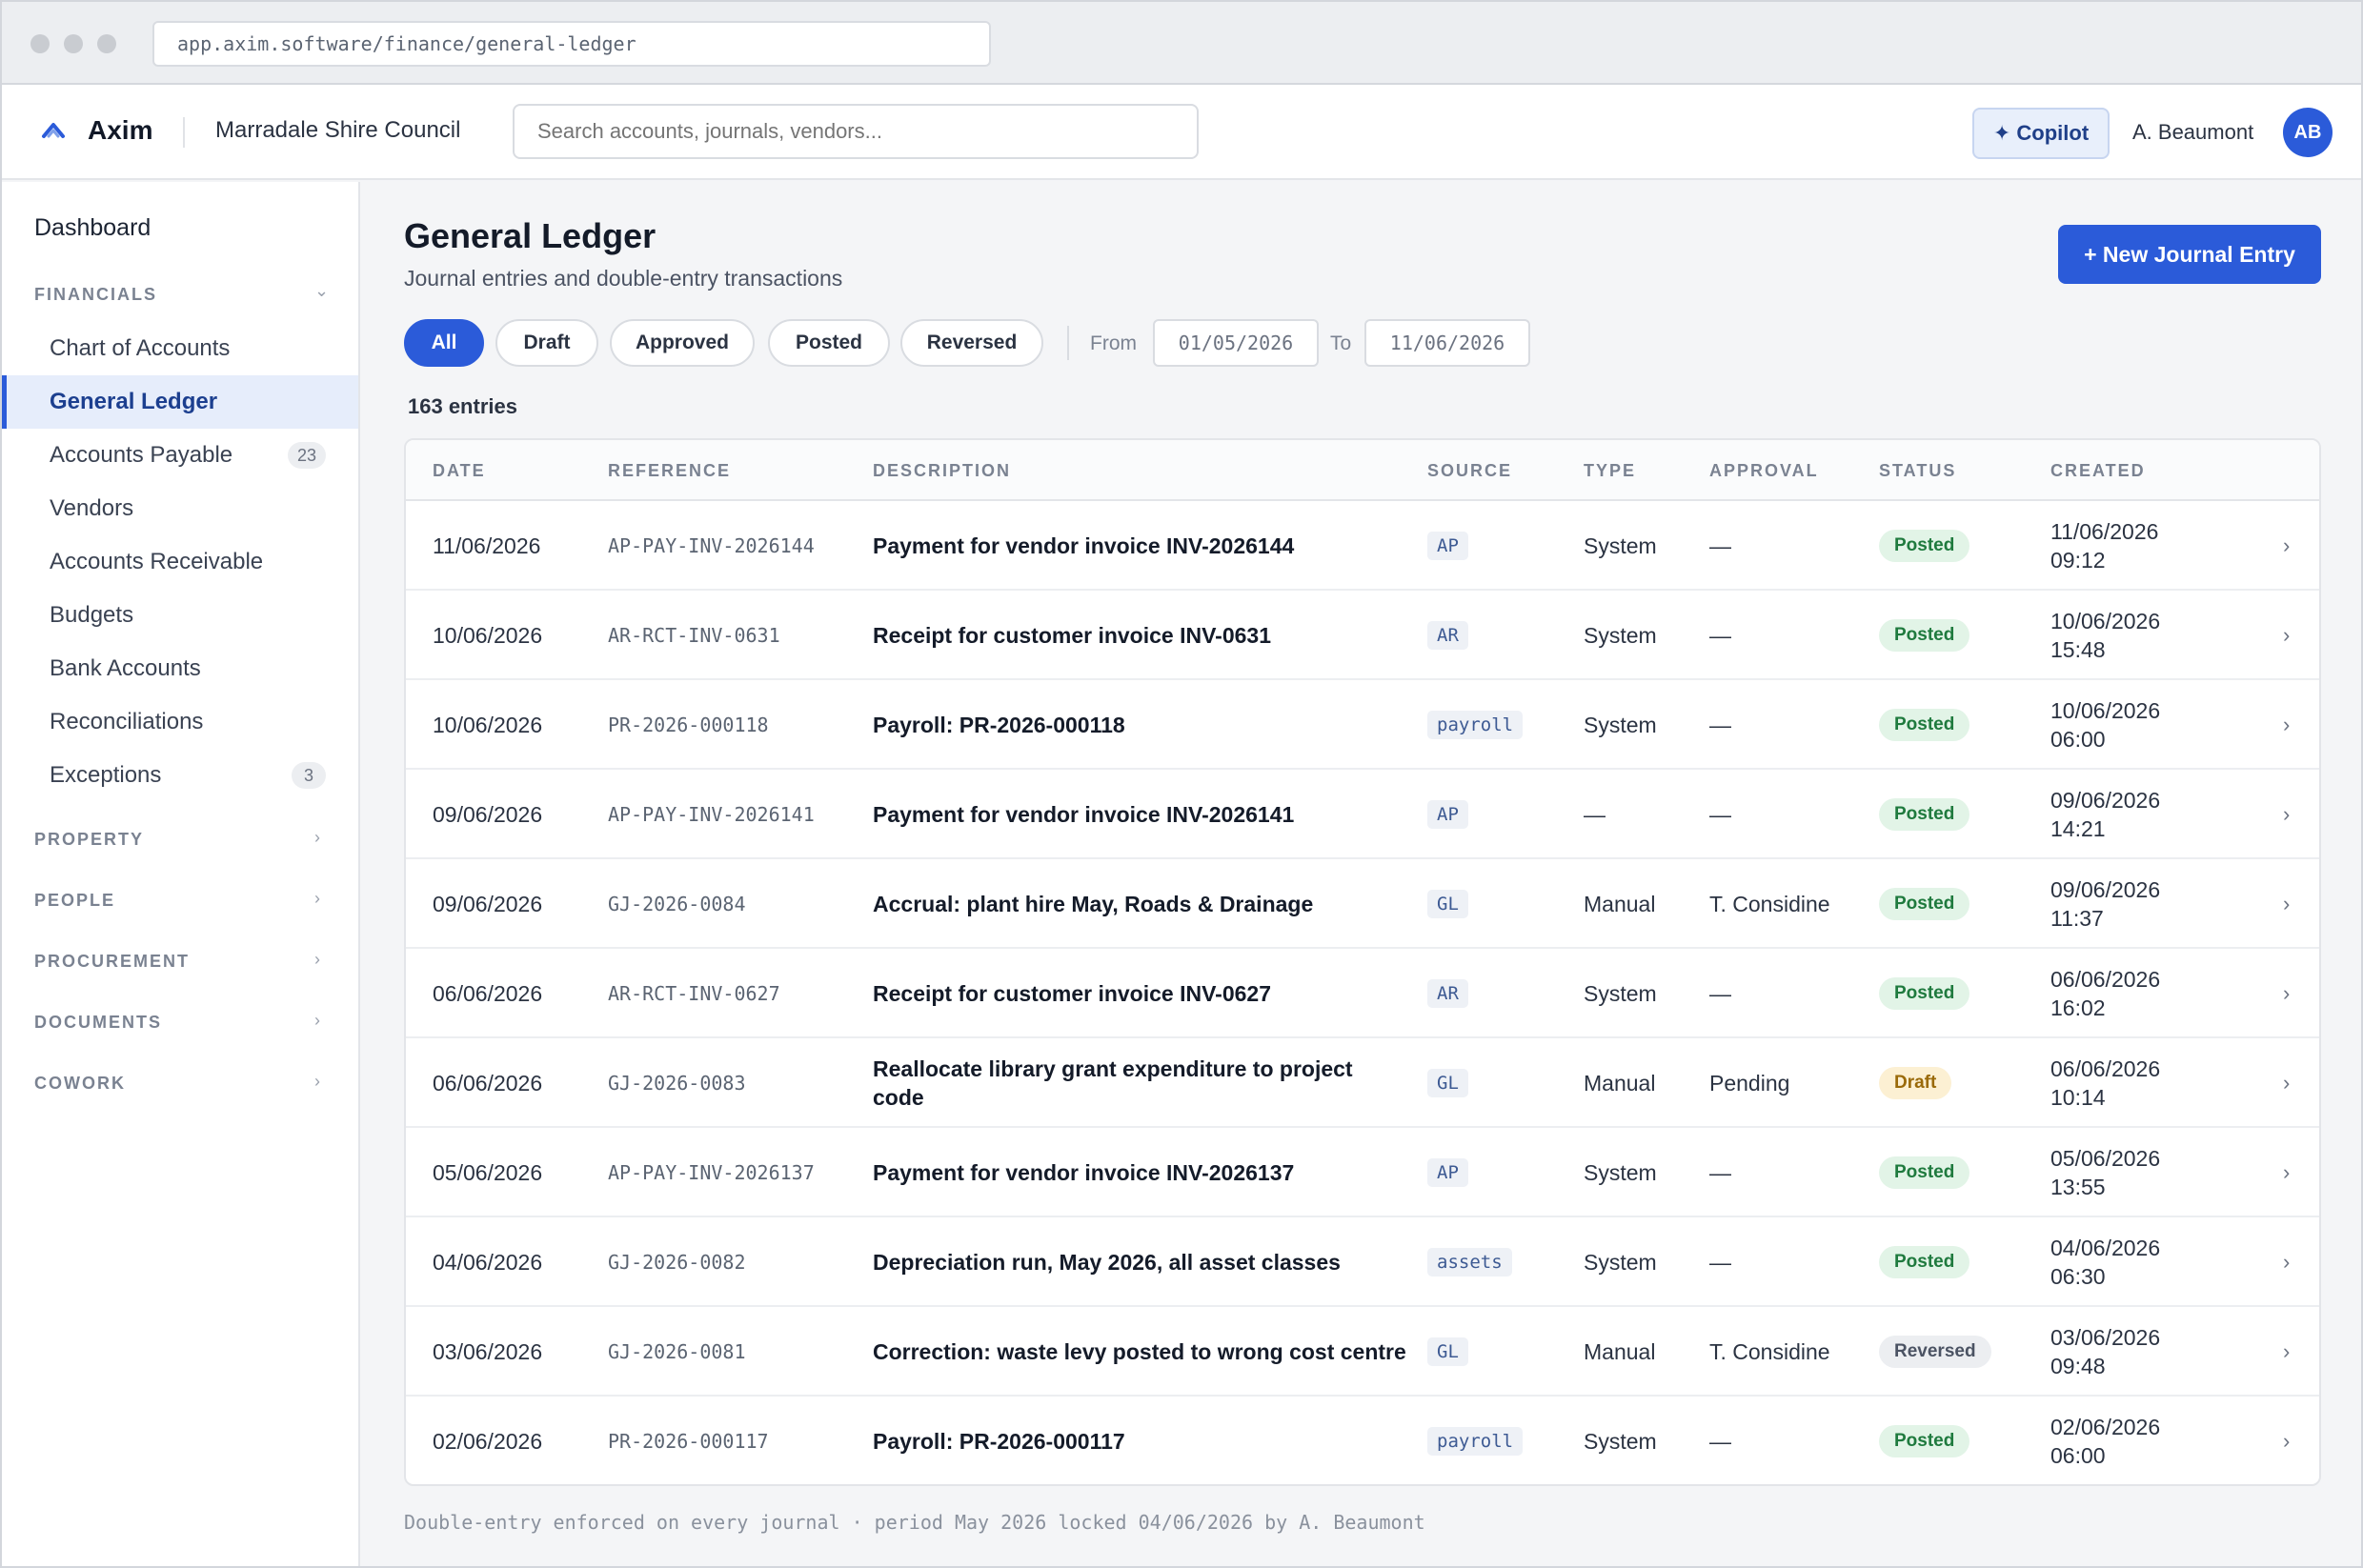  Describe the element at coordinates (92, 228) in the screenshot. I see `sidebar-item-dashboard: Dashboard` at that location.